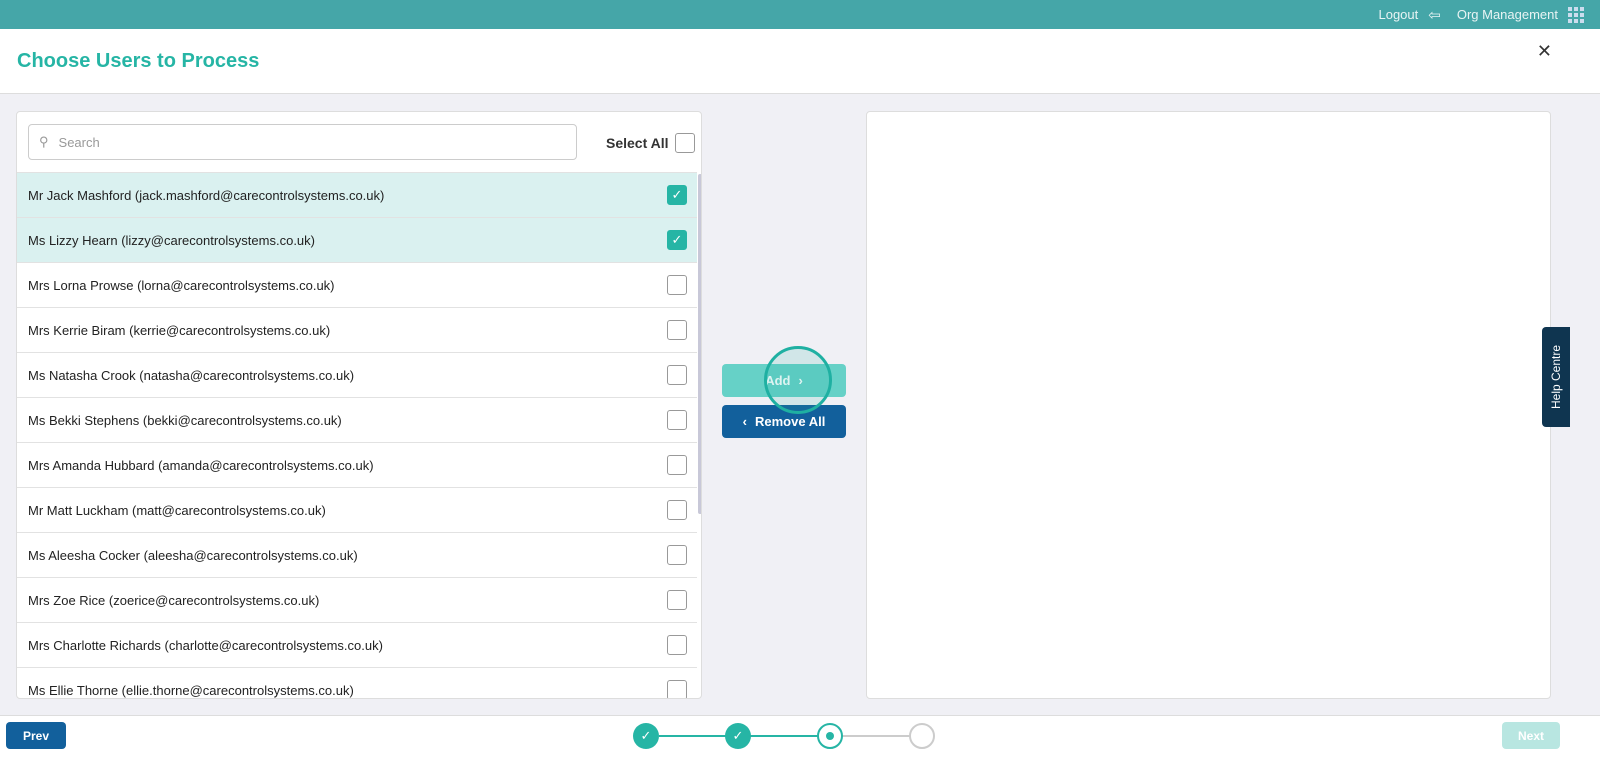 The height and width of the screenshot is (769, 1600). What do you see at coordinates (36, 735) in the screenshot?
I see `prev-button: Prev` at bounding box center [36, 735].